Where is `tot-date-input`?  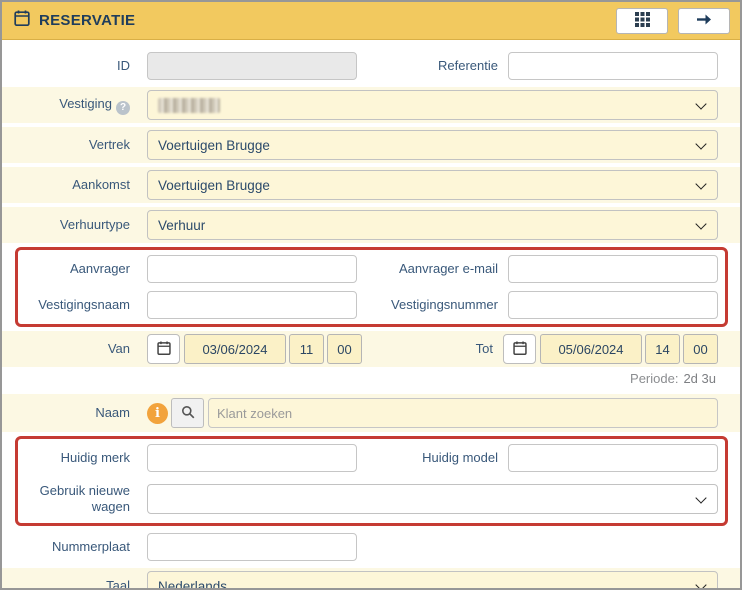
tot-date-input is located at coordinates (591, 349).